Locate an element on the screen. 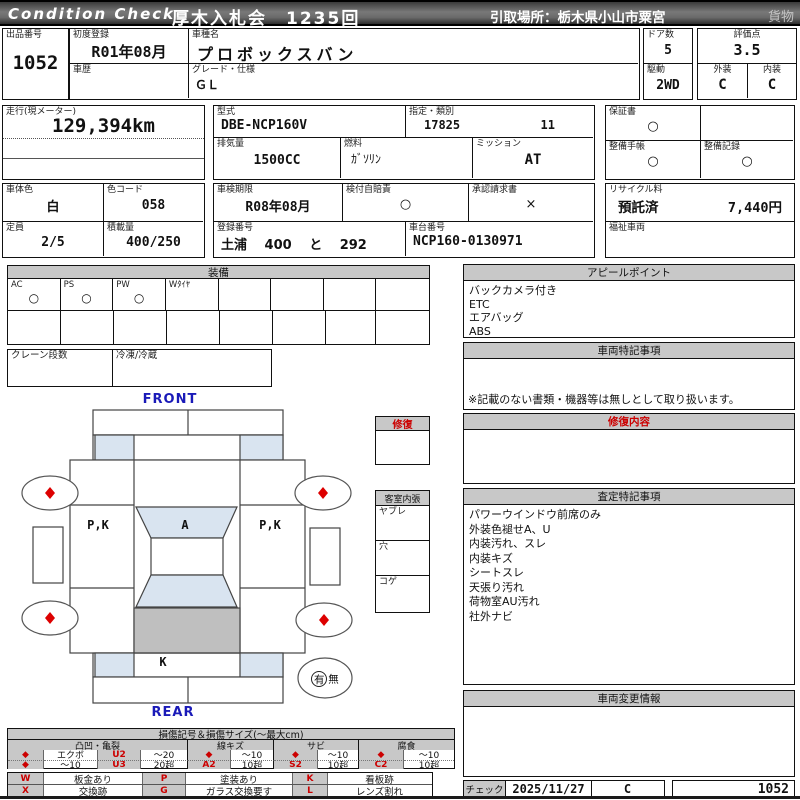  recycle-cell: リサイクル料 預託済 7,440円 is located at coordinates (700, 203).